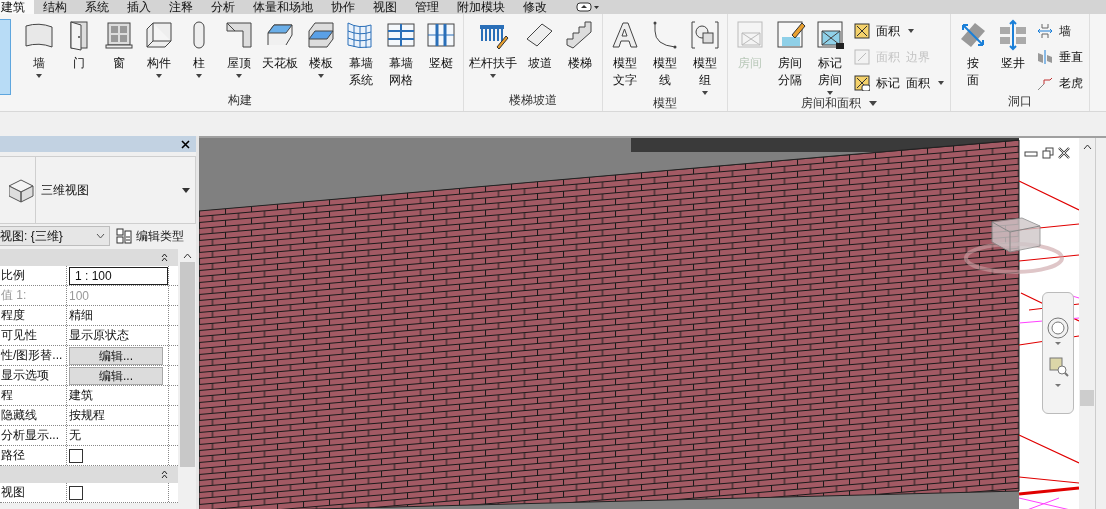  Describe the element at coordinates (181, 7) in the screenshot. I see `ribbon-tab: 注释` at that location.